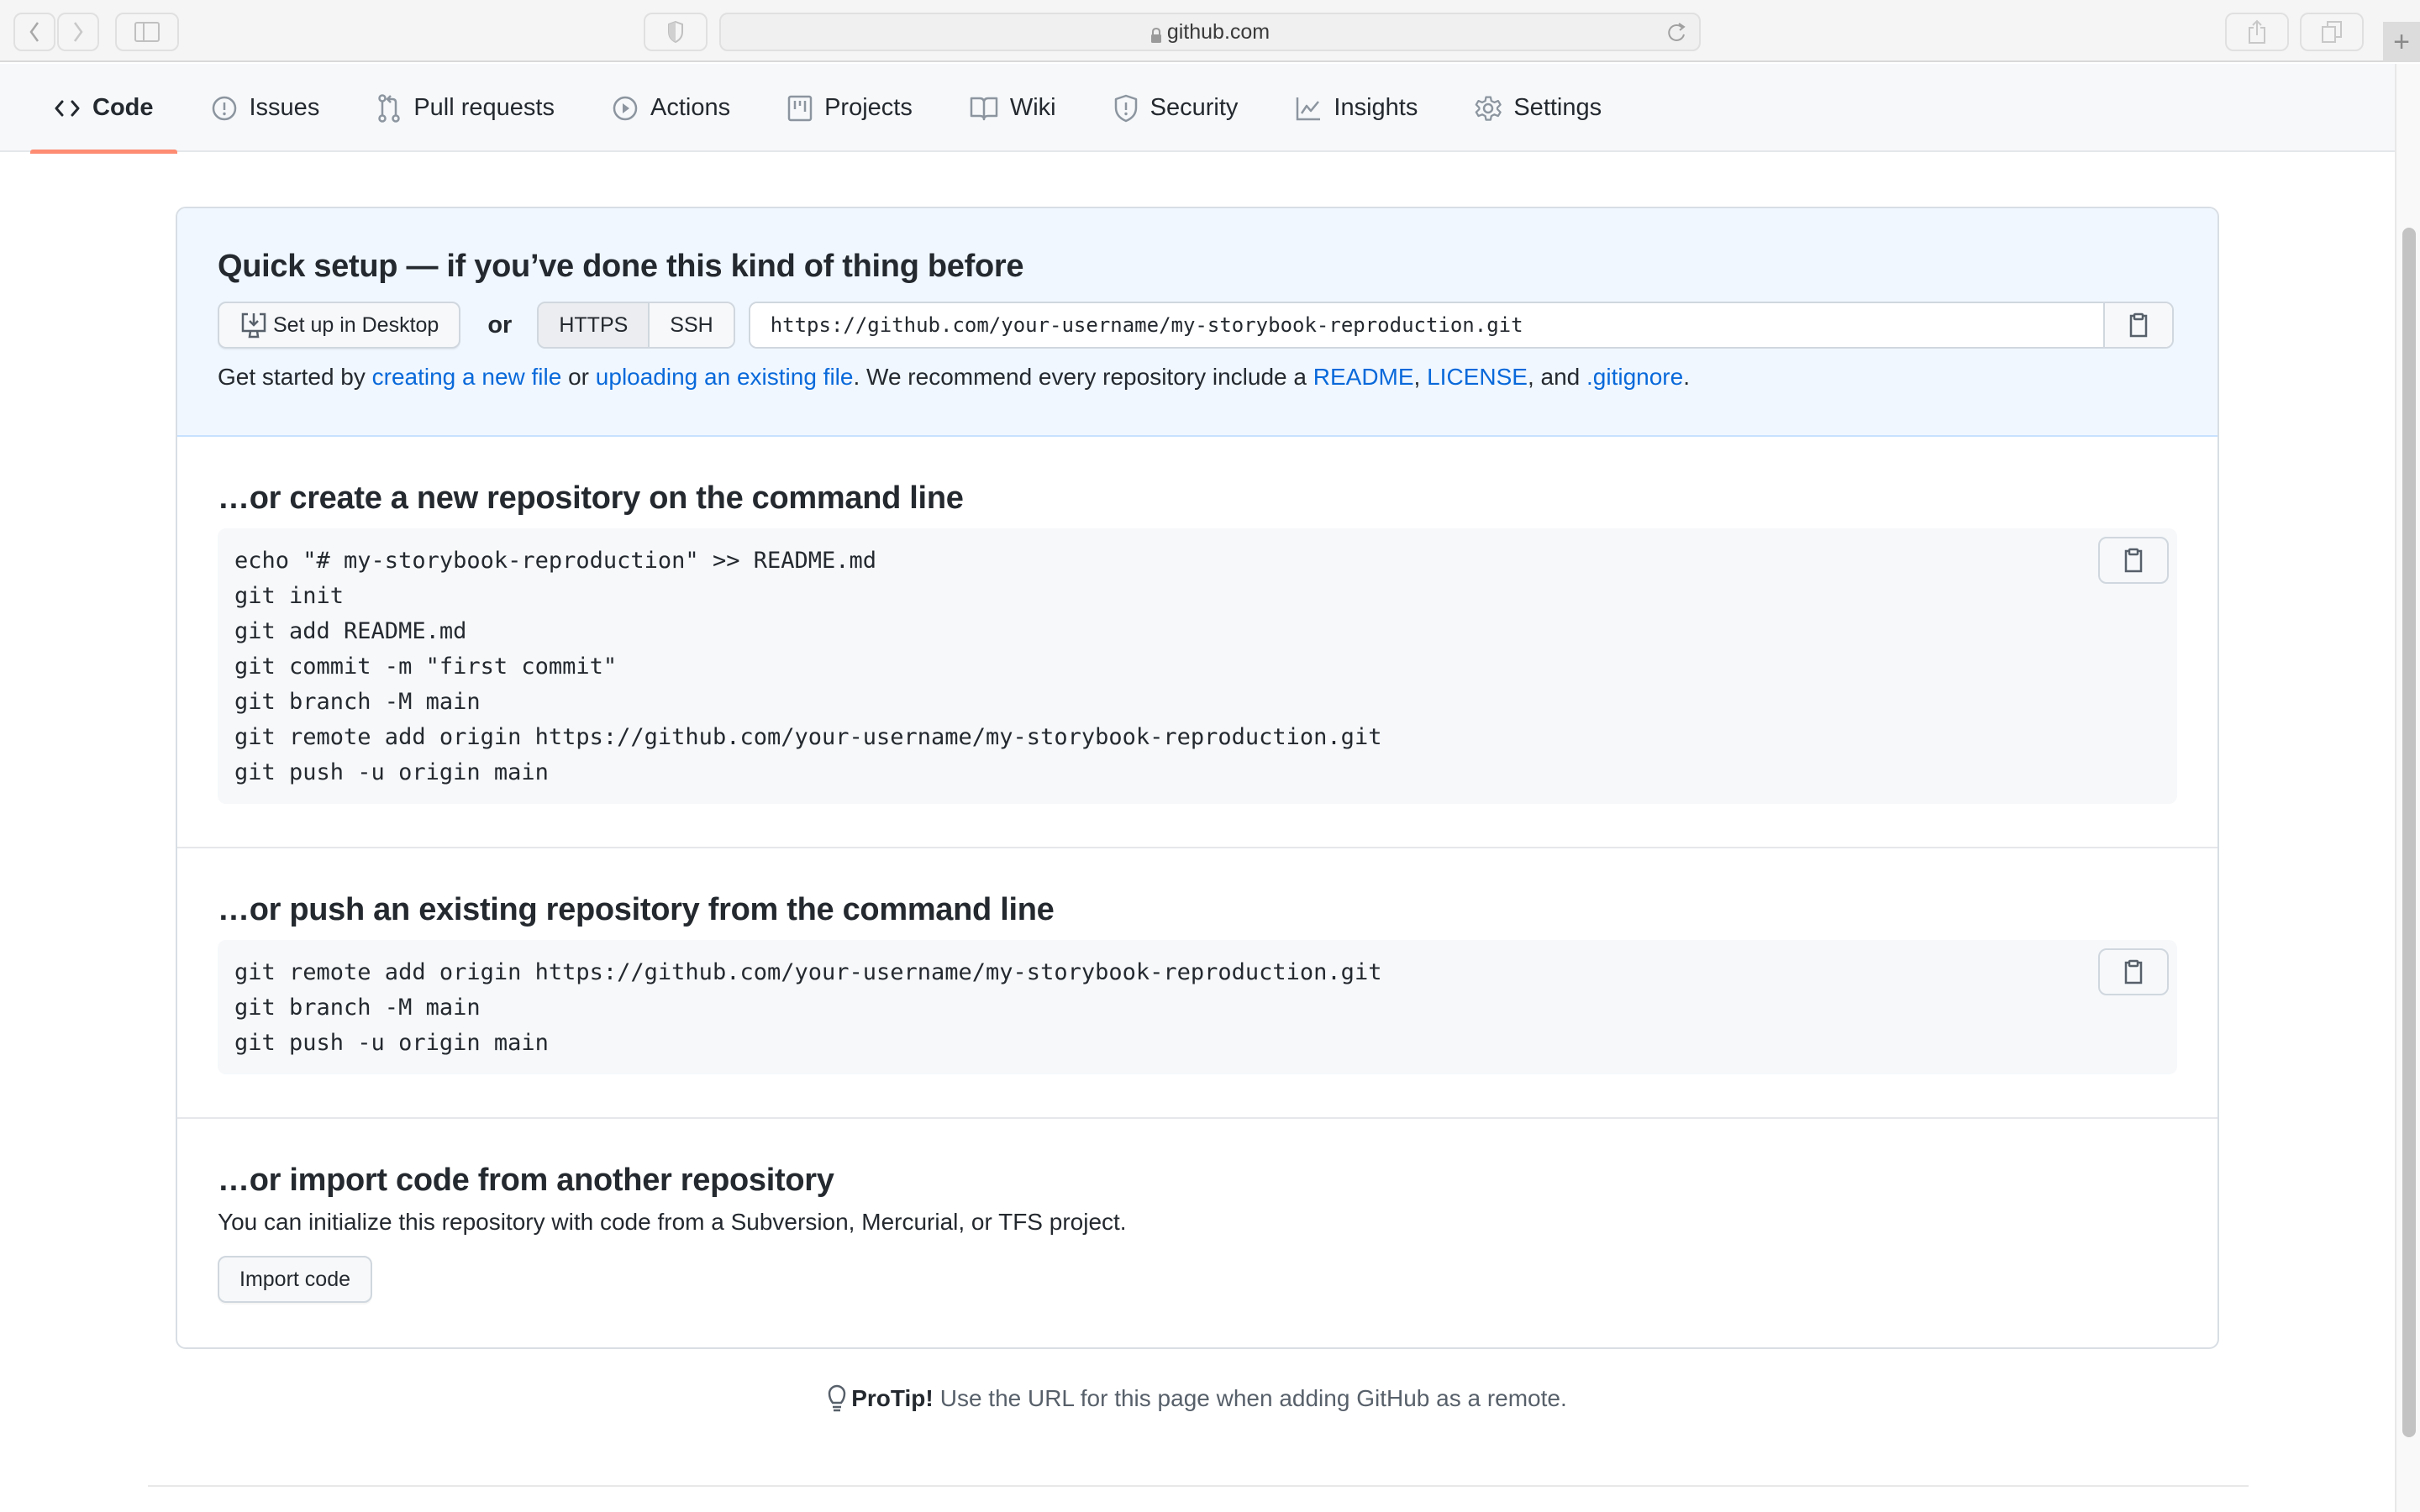 The height and width of the screenshot is (1512, 2420). What do you see at coordinates (1634, 377) in the screenshot?
I see `gitignore-link: .gitignore` at bounding box center [1634, 377].